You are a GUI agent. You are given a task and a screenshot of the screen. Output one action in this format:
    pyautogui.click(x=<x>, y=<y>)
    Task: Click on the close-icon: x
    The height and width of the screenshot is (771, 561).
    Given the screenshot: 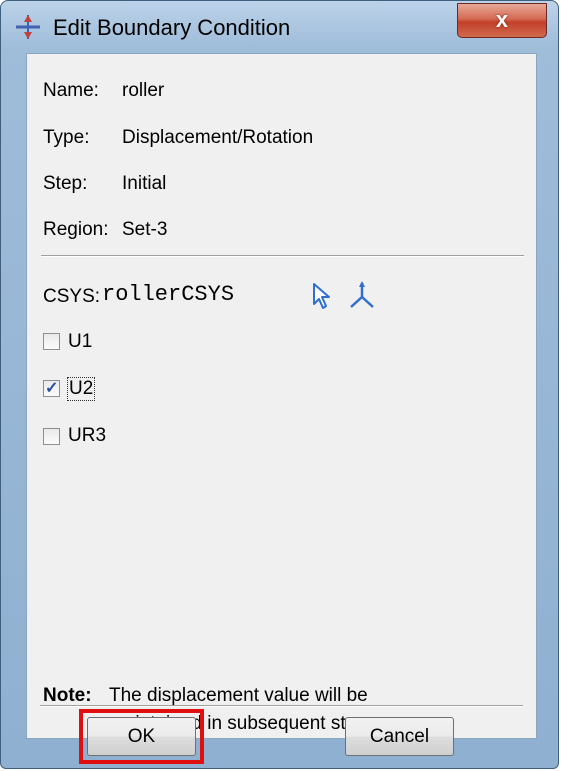 What is the action you would take?
    pyautogui.click(x=502, y=19)
    